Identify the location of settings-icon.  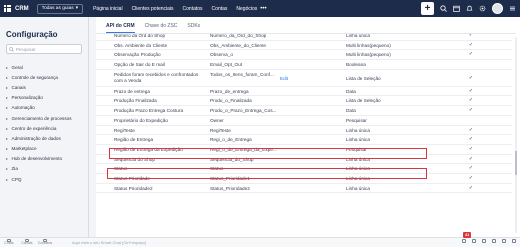
(482, 8).